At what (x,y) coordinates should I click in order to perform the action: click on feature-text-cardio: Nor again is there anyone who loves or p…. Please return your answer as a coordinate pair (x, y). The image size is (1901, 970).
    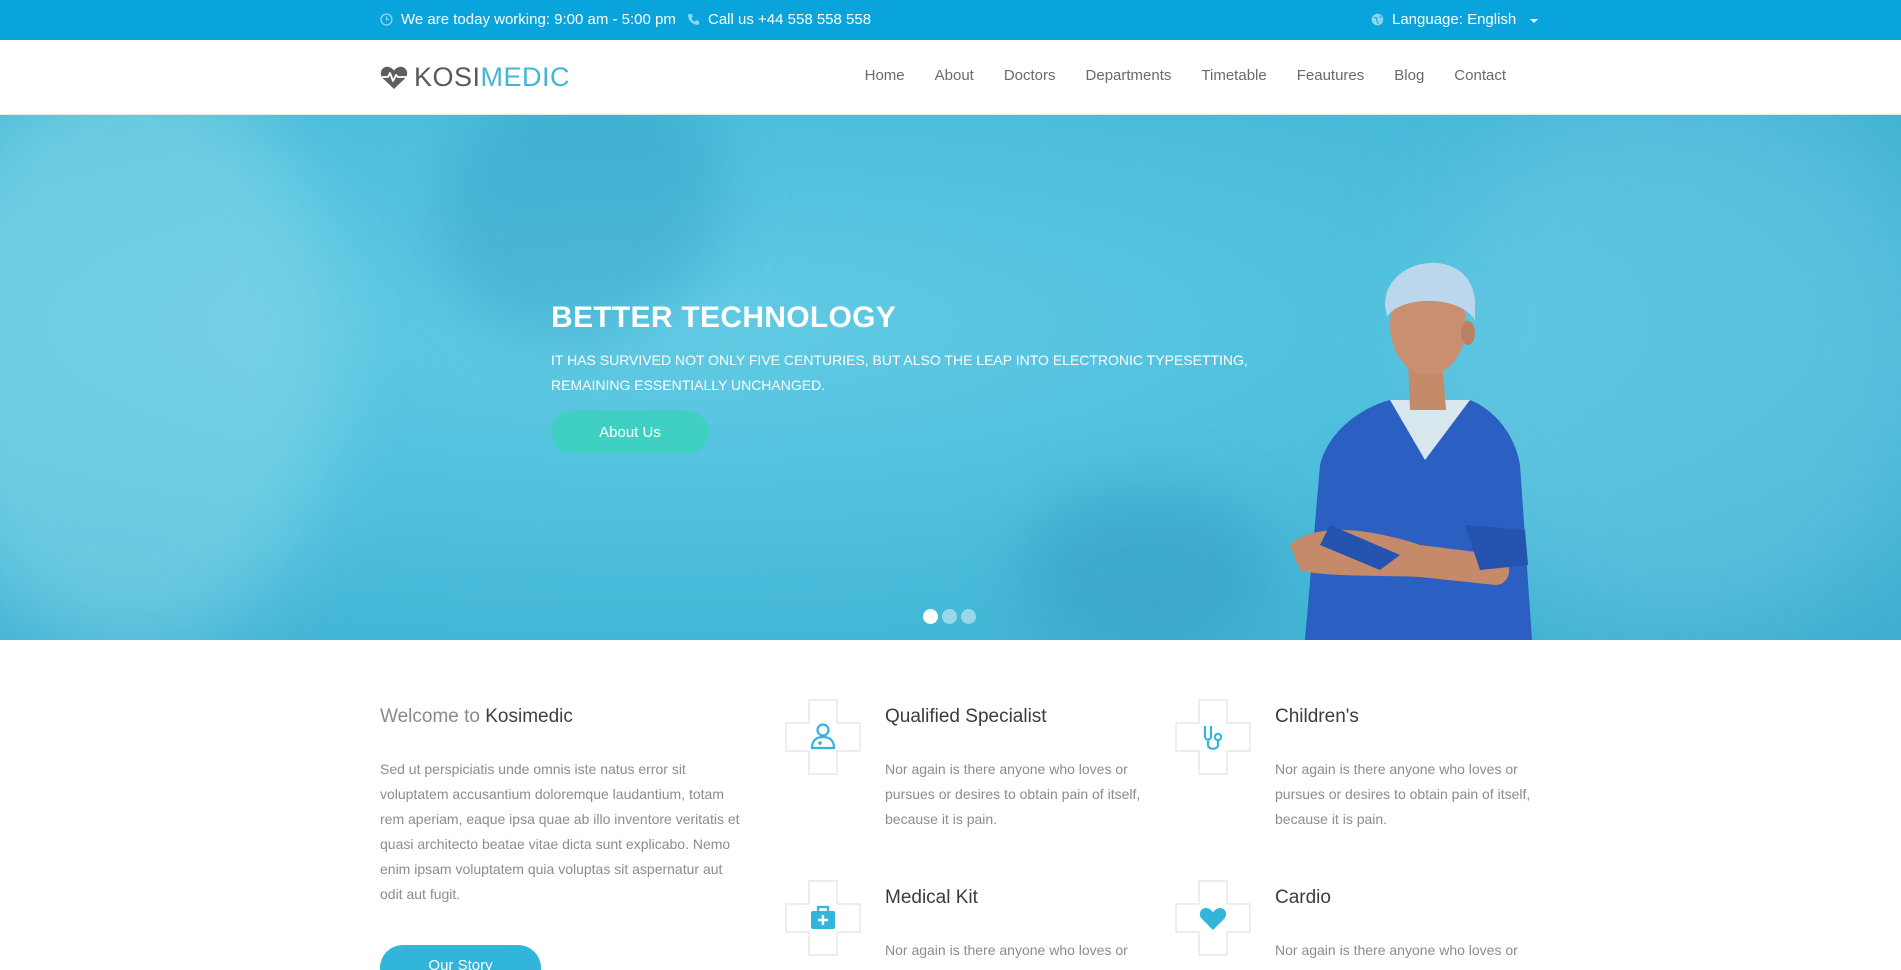
    Looking at the image, I should click on (1402, 956).